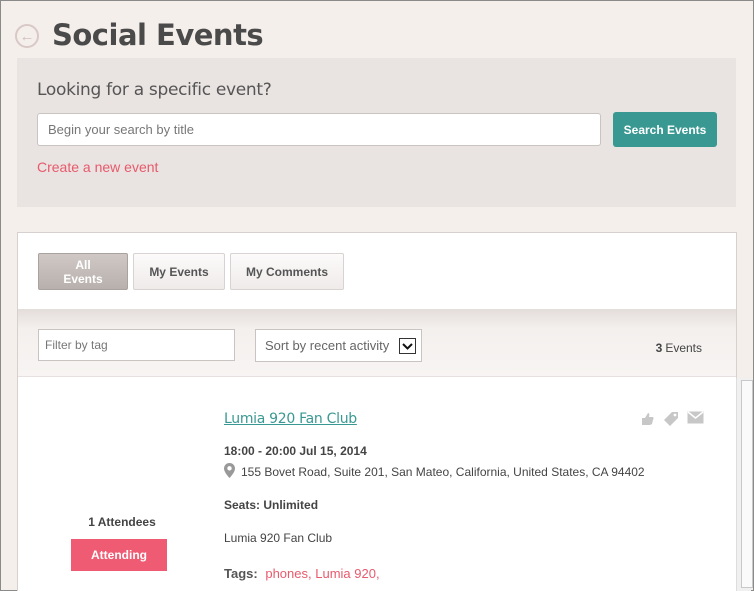 The height and width of the screenshot is (591, 754). What do you see at coordinates (122, 522) in the screenshot?
I see `attendees-count: 1 Attendees` at bounding box center [122, 522].